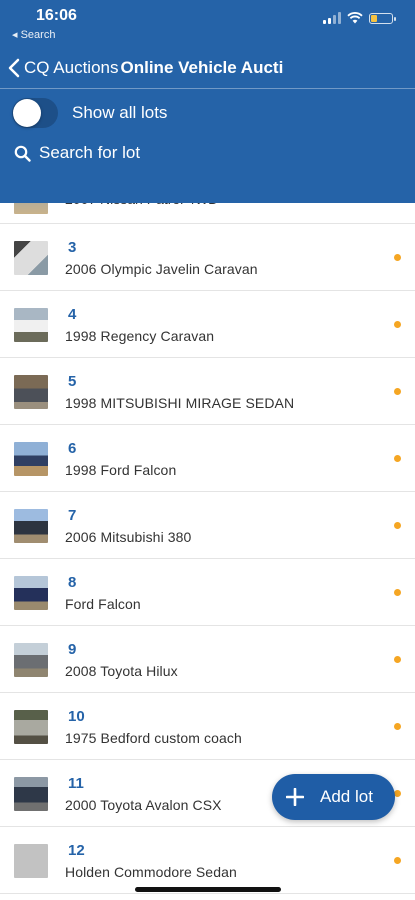 The width and height of the screenshot is (415, 900). What do you see at coordinates (332, 18) in the screenshot?
I see `signal-icon` at bounding box center [332, 18].